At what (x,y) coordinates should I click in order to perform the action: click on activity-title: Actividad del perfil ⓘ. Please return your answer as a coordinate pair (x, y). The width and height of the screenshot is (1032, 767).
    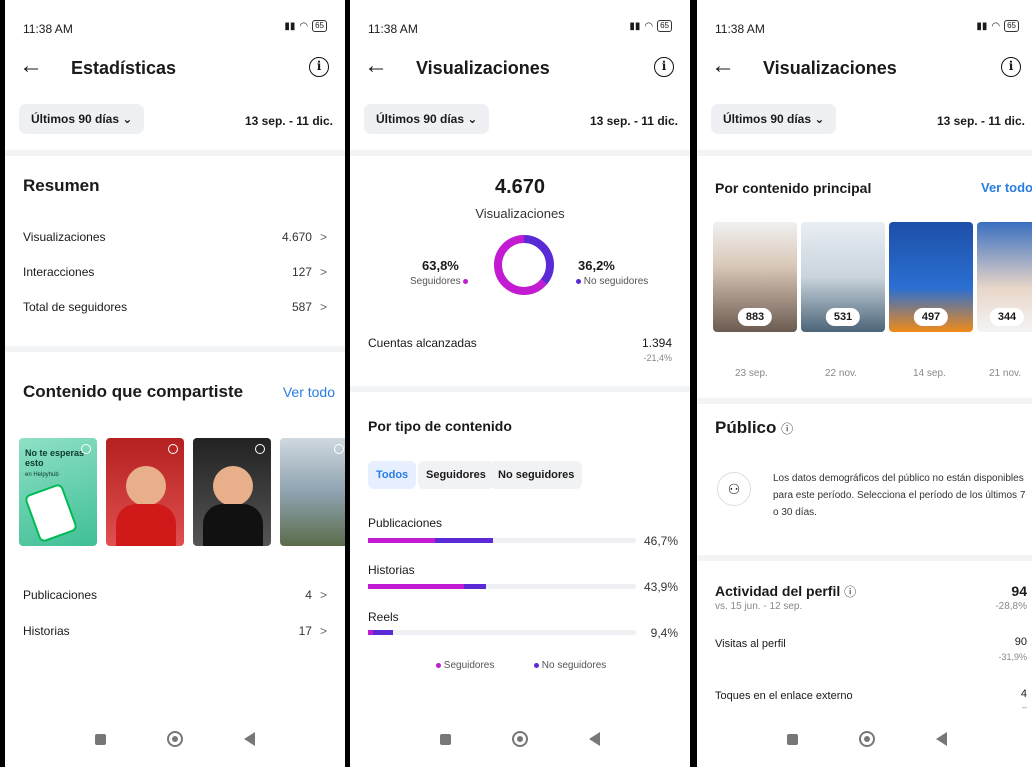
    Looking at the image, I should click on (786, 591).